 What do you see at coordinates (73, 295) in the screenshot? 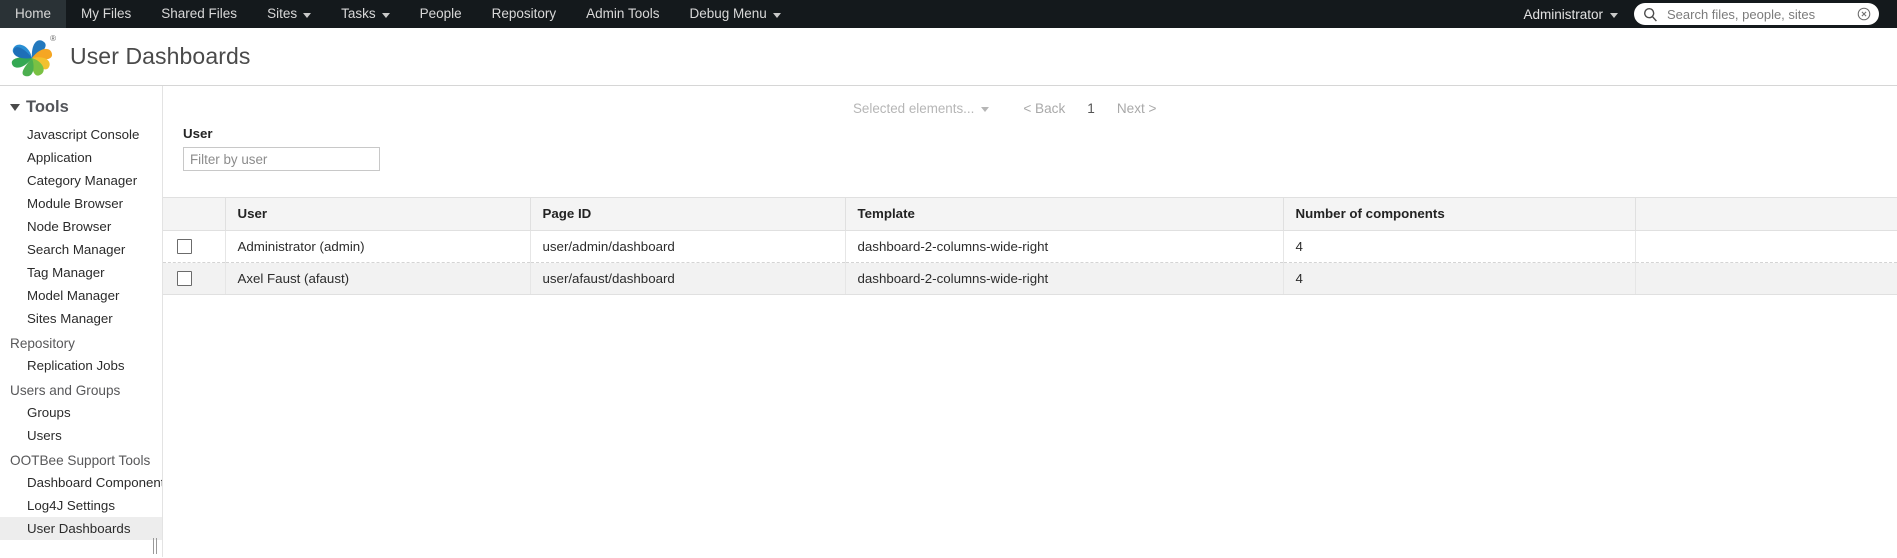
I see `sidebar-item-label: Model Manager` at bounding box center [73, 295].